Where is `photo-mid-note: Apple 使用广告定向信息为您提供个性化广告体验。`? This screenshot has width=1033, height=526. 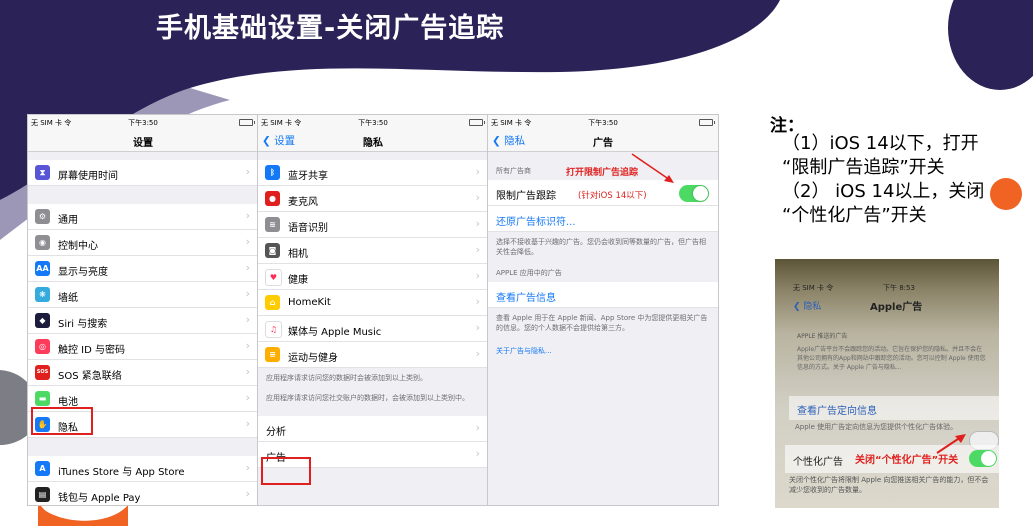 photo-mid-note: Apple 使用广告定向信息为您提供个性化广告体验。 is located at coordinates (876, 427).